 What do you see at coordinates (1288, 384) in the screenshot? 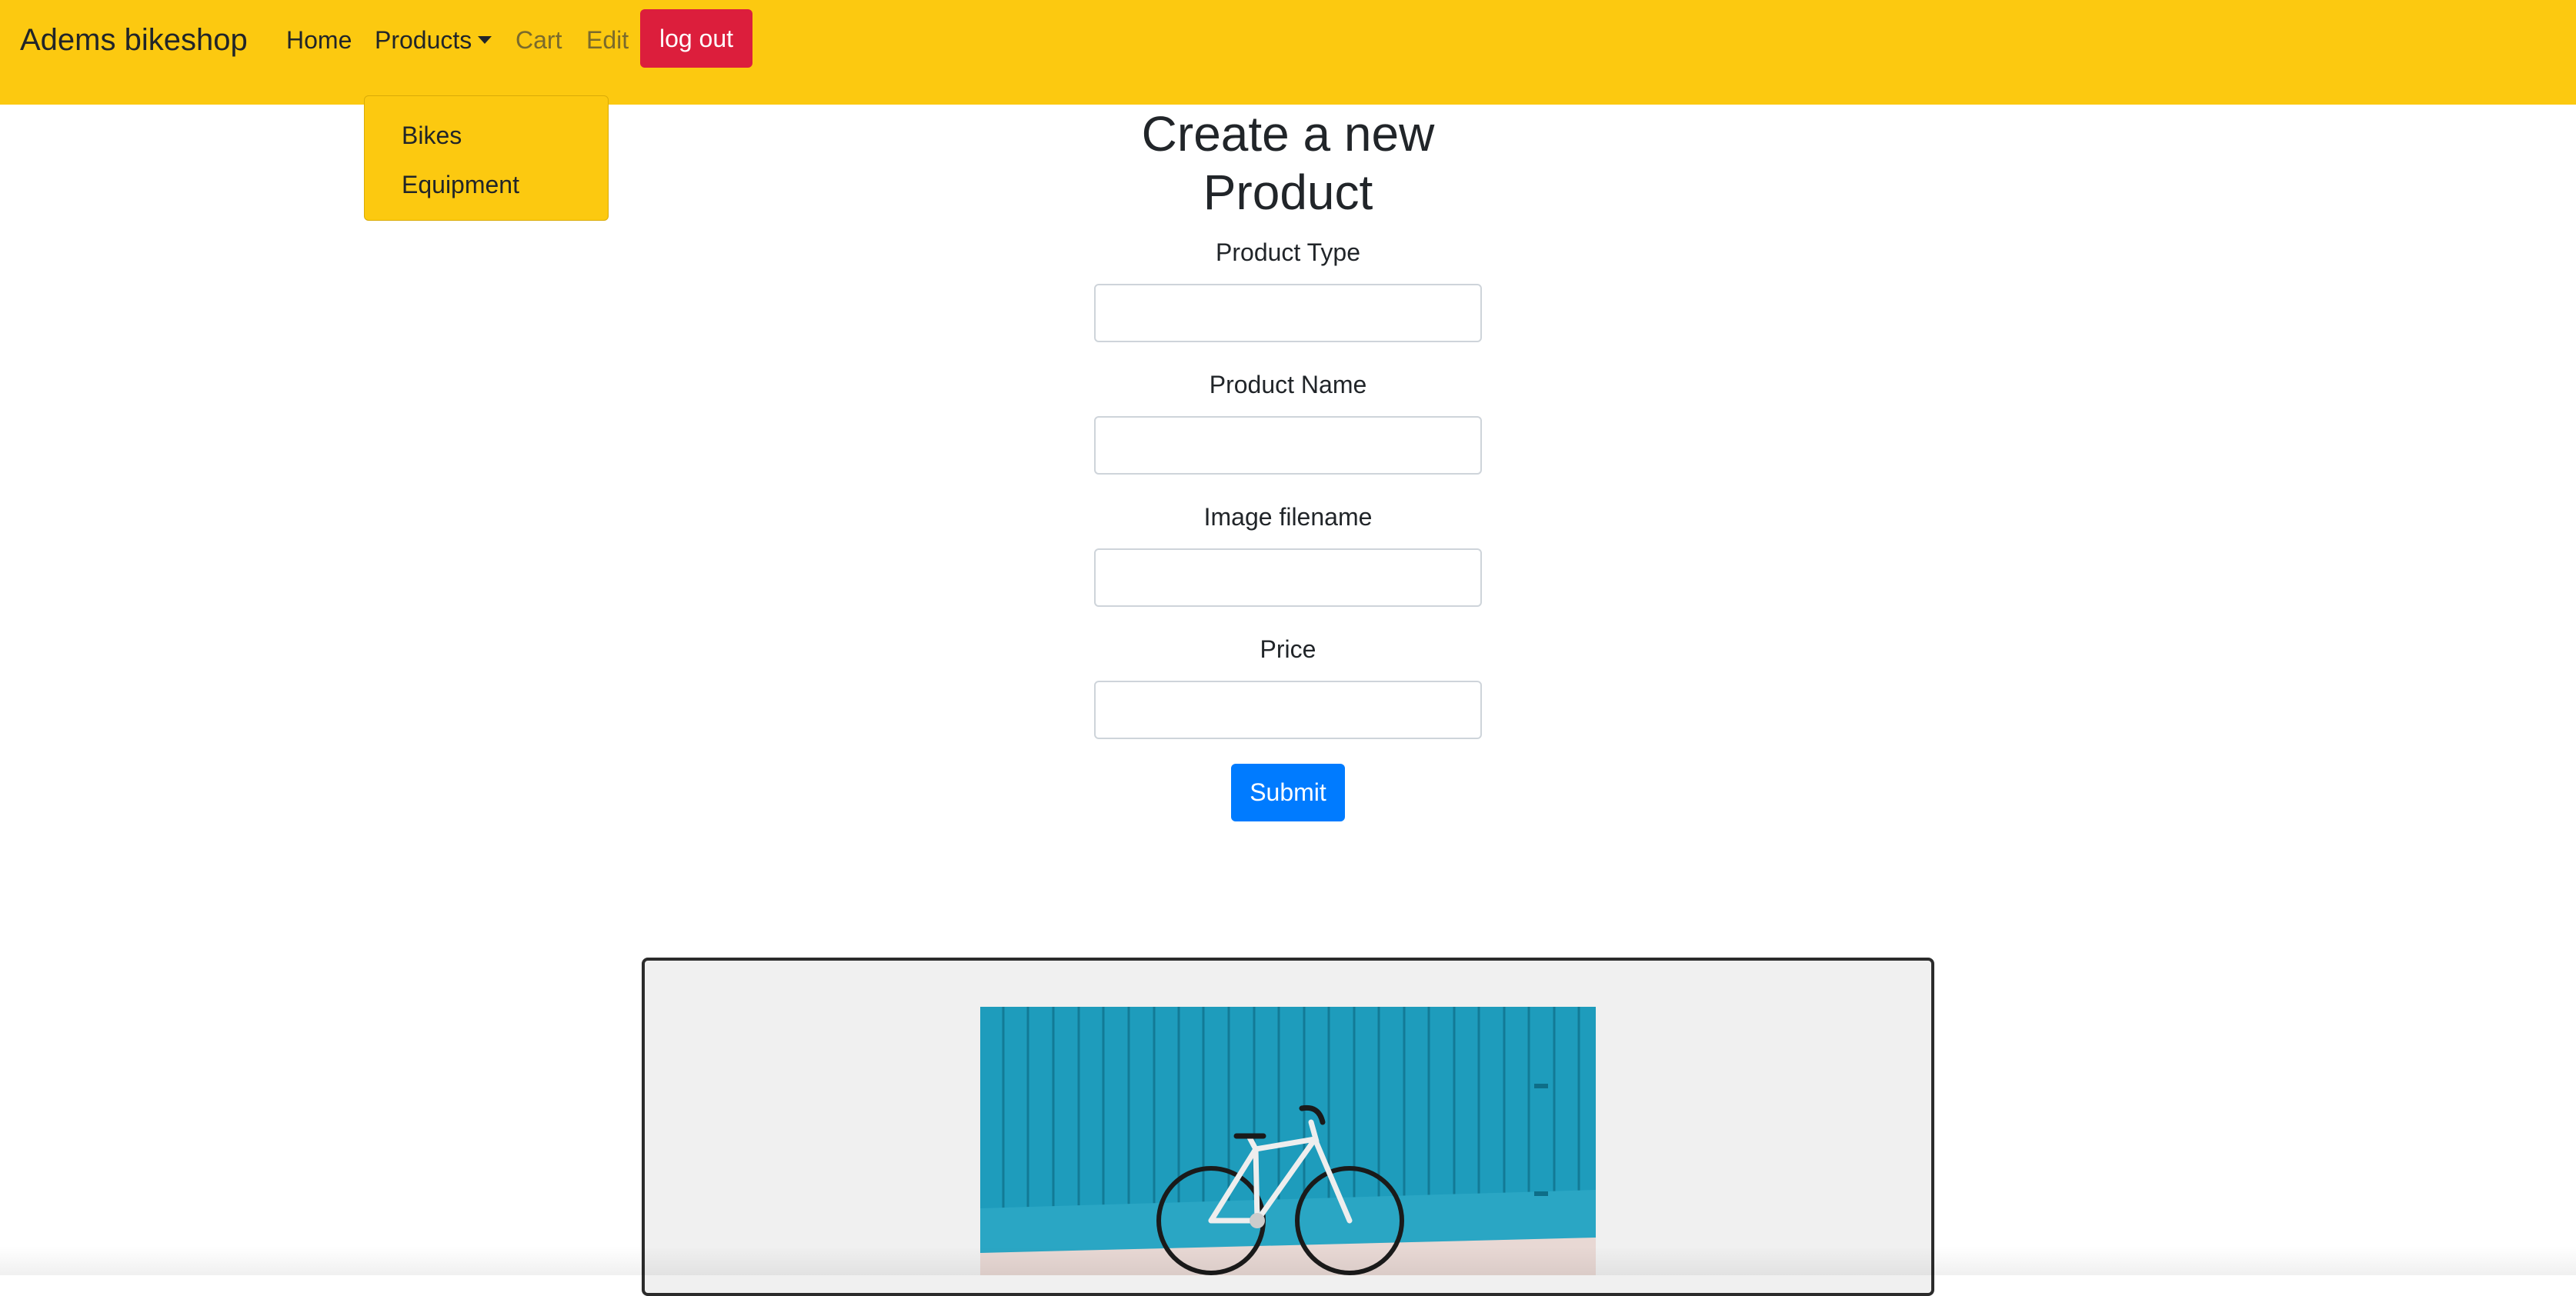
I see `product-name-label: Product Name` at bounding box center [1288, 384].